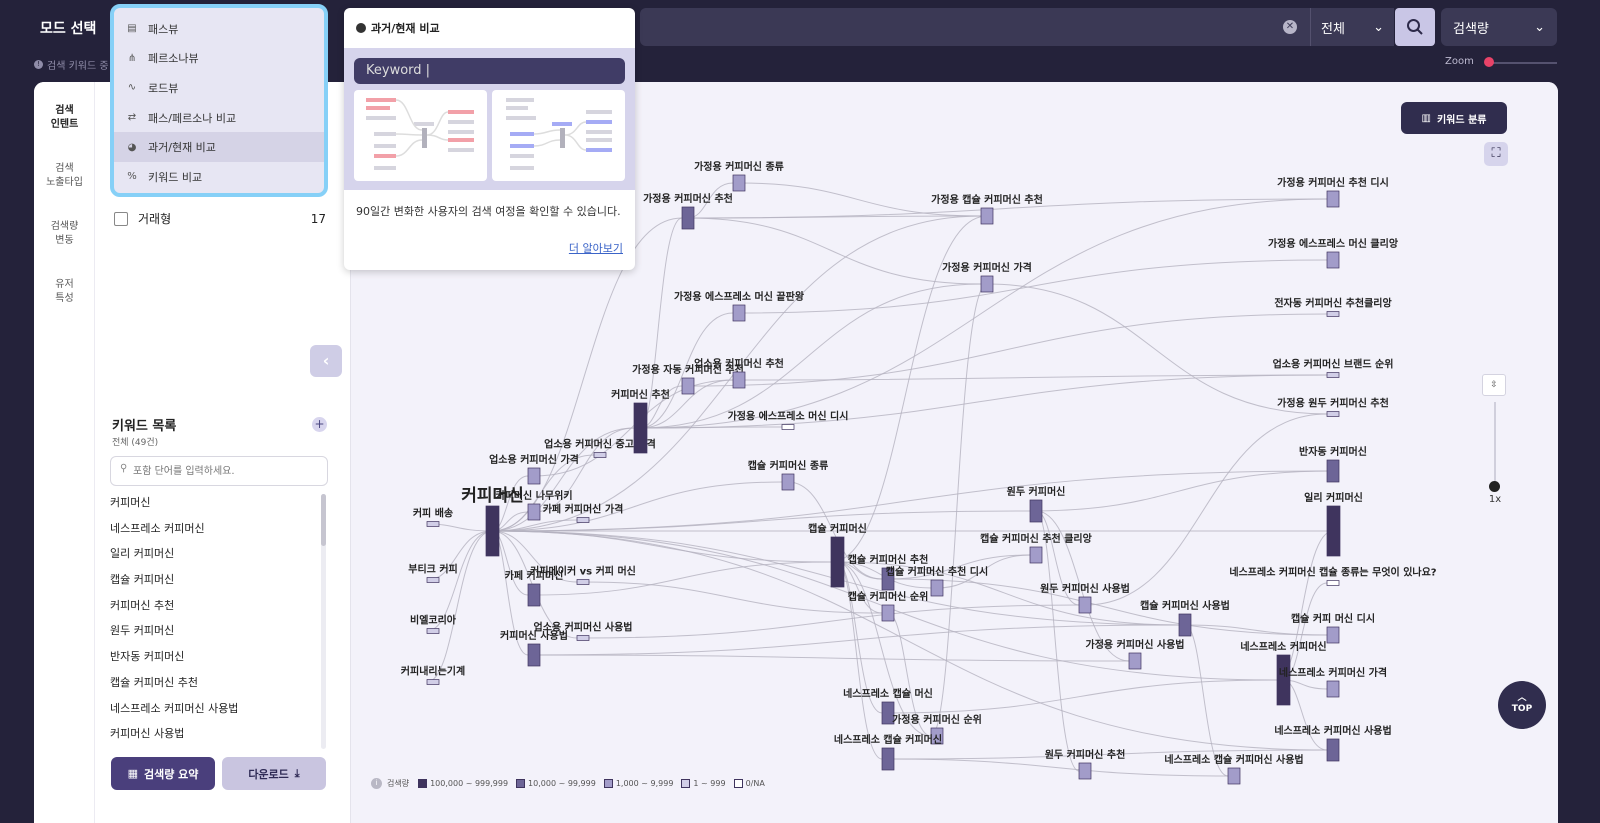  I want to click on keyword-classify-button: ▥ 키워드 분류, so click(1454, 118).